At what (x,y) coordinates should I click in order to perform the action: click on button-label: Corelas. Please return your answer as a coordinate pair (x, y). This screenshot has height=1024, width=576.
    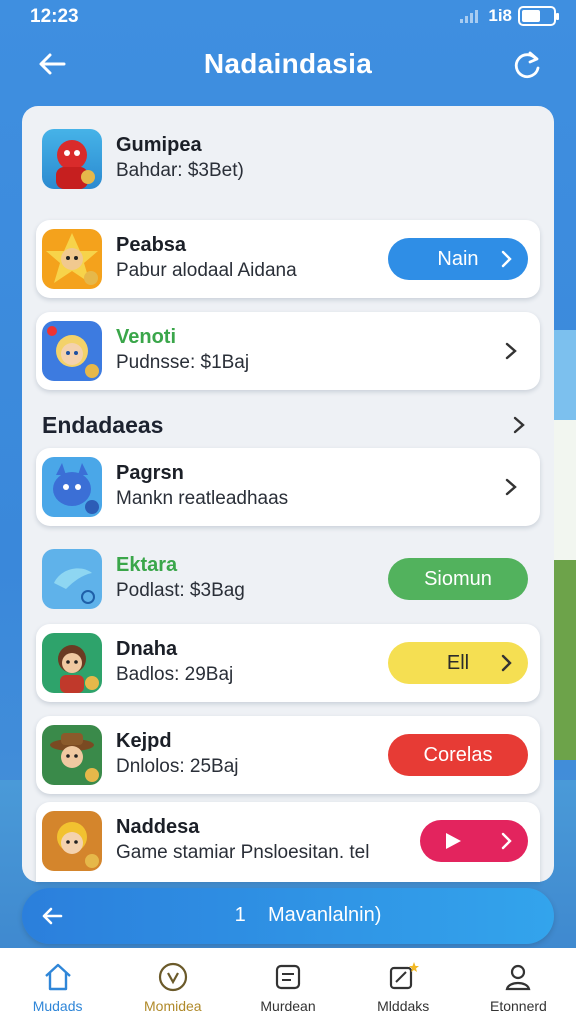
    Looking at the image, I should click on (458, 754).